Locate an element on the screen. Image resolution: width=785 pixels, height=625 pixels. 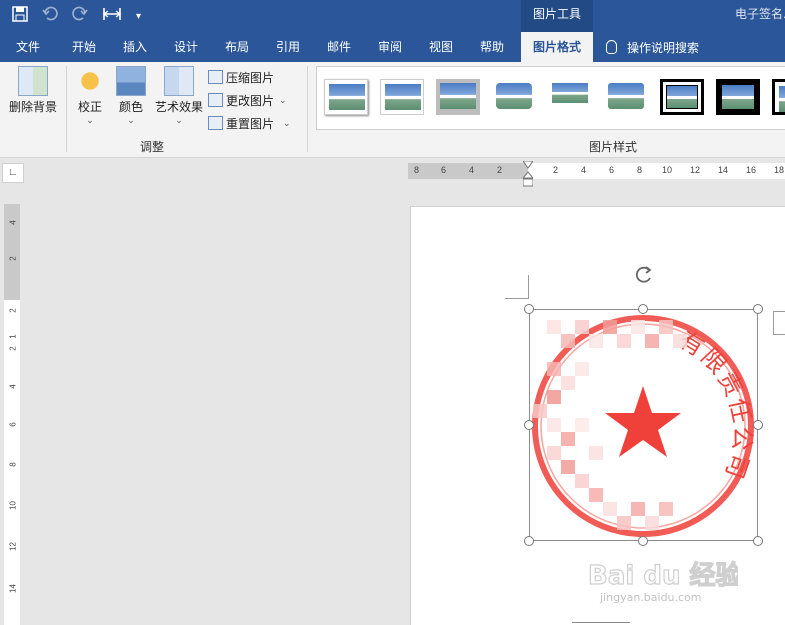
artistic-effects-icon is located at coordinates (179, 81).